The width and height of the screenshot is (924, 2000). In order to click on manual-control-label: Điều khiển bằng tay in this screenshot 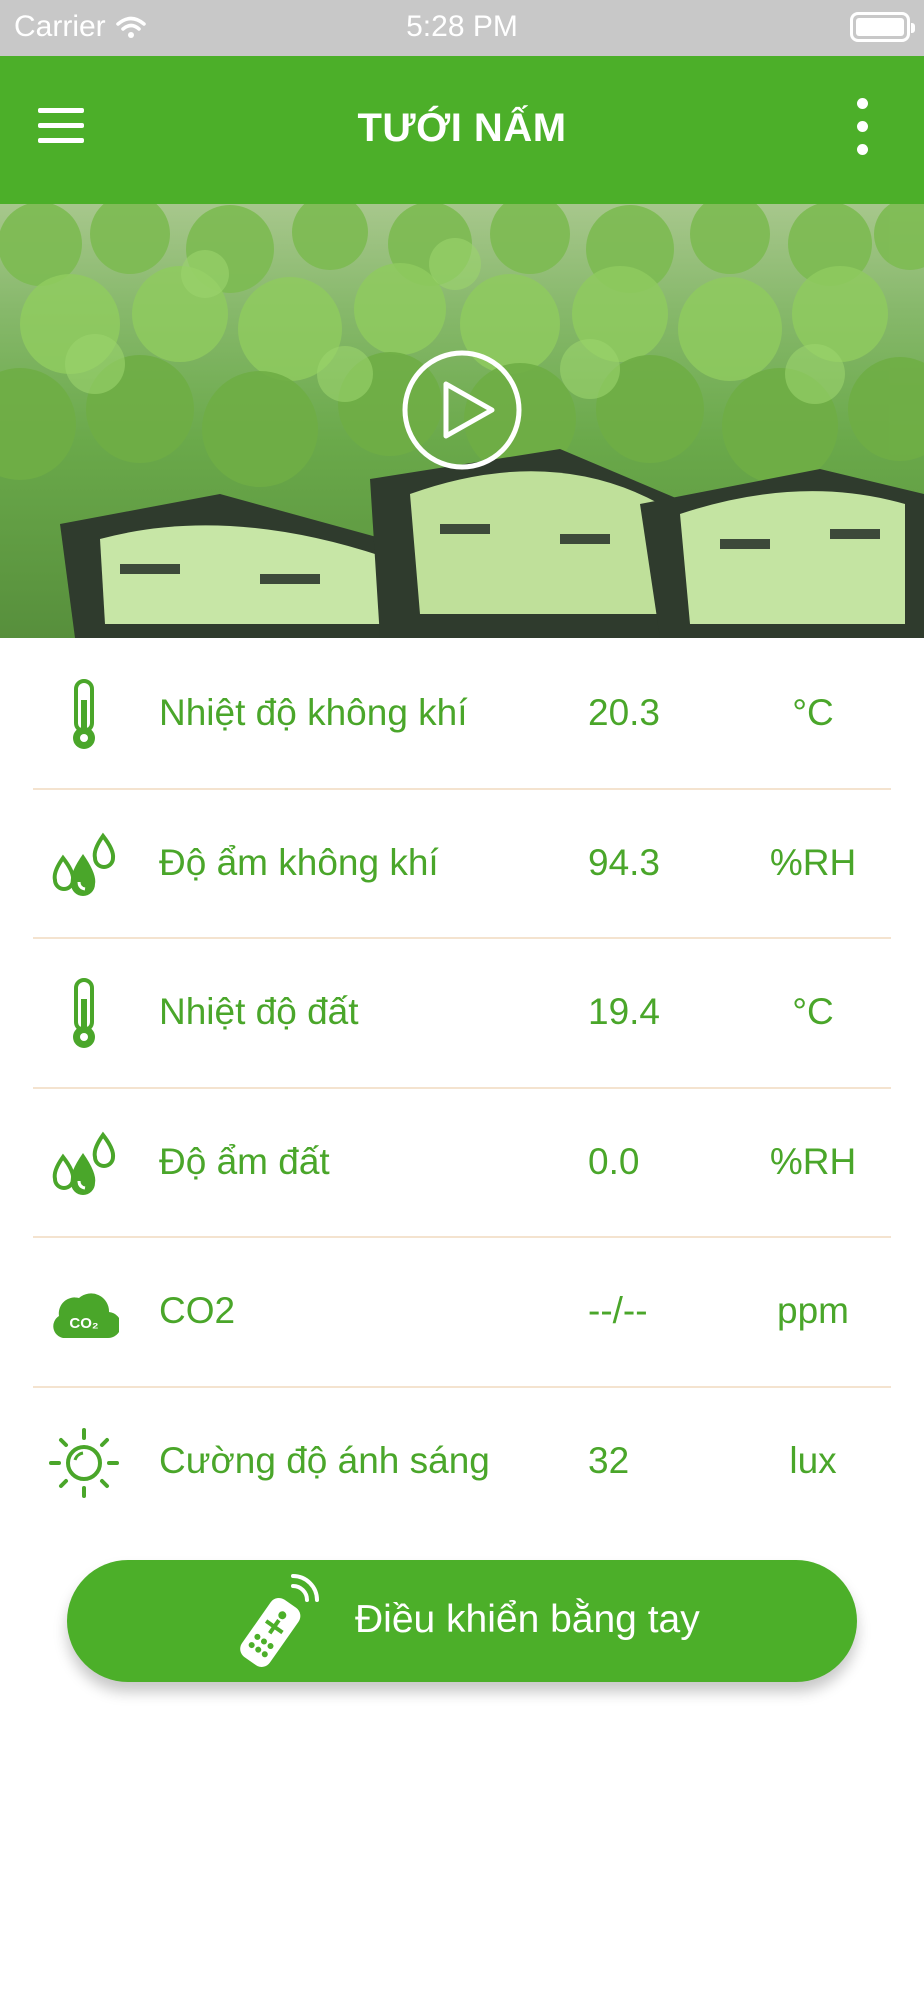, I will do `click(527, 1619)`.